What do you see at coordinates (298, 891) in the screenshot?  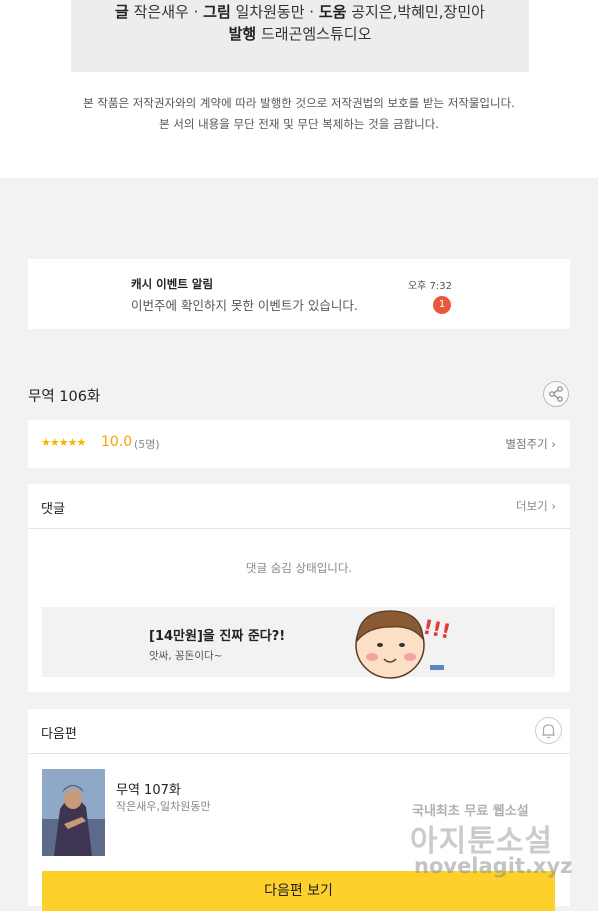 I see `next-episode-button: 다음편 보기` at bounding box center [298, 891].